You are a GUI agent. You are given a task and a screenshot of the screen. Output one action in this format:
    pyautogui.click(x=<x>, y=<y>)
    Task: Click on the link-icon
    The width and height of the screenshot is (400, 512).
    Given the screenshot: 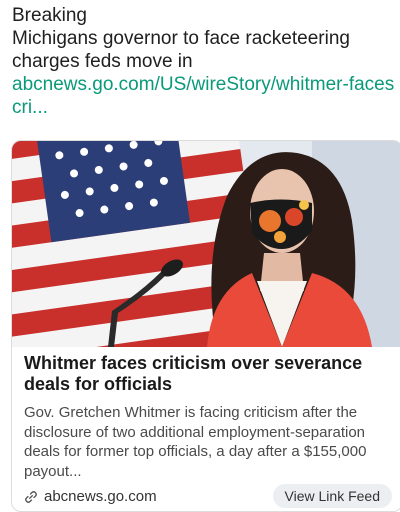 What is the action you would take?
    pyautogui.click(x=31, y=496)
    